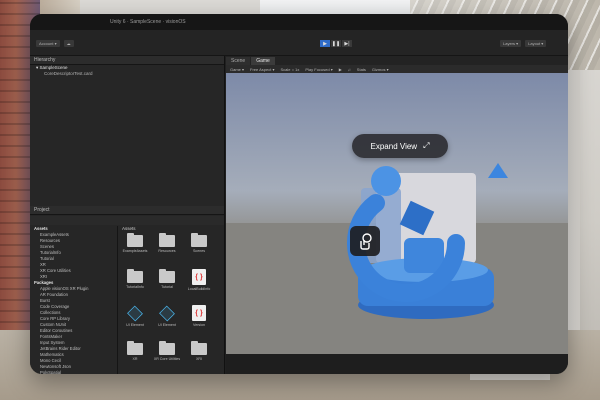 This screenshot has height=400, width=600. I want to click on asset-label: Version, so click(199, 325).